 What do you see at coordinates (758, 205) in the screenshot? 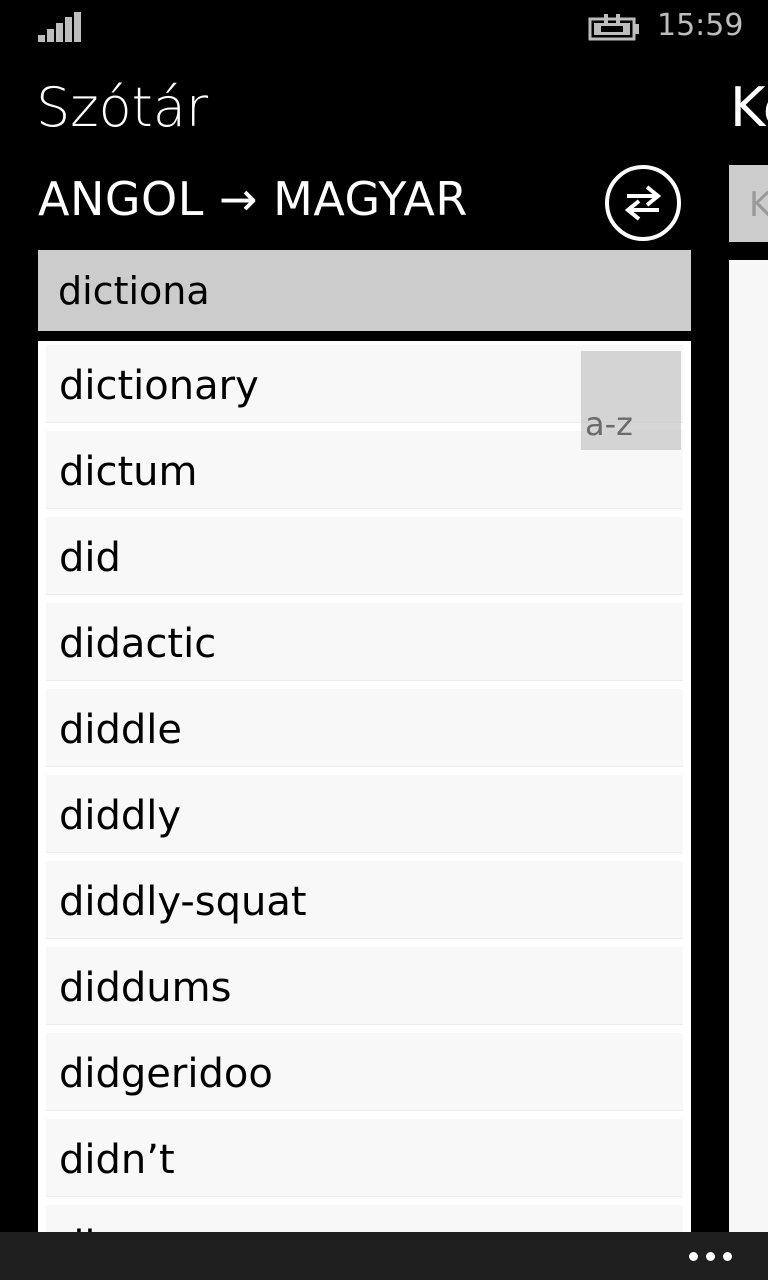
I see `next-pane-input-placeholder: K` at bounding box center [758, 205].